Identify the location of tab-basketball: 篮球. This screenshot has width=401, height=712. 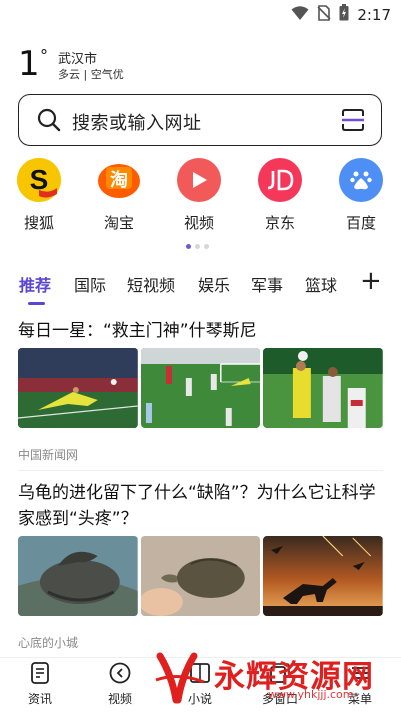
(321, 284).